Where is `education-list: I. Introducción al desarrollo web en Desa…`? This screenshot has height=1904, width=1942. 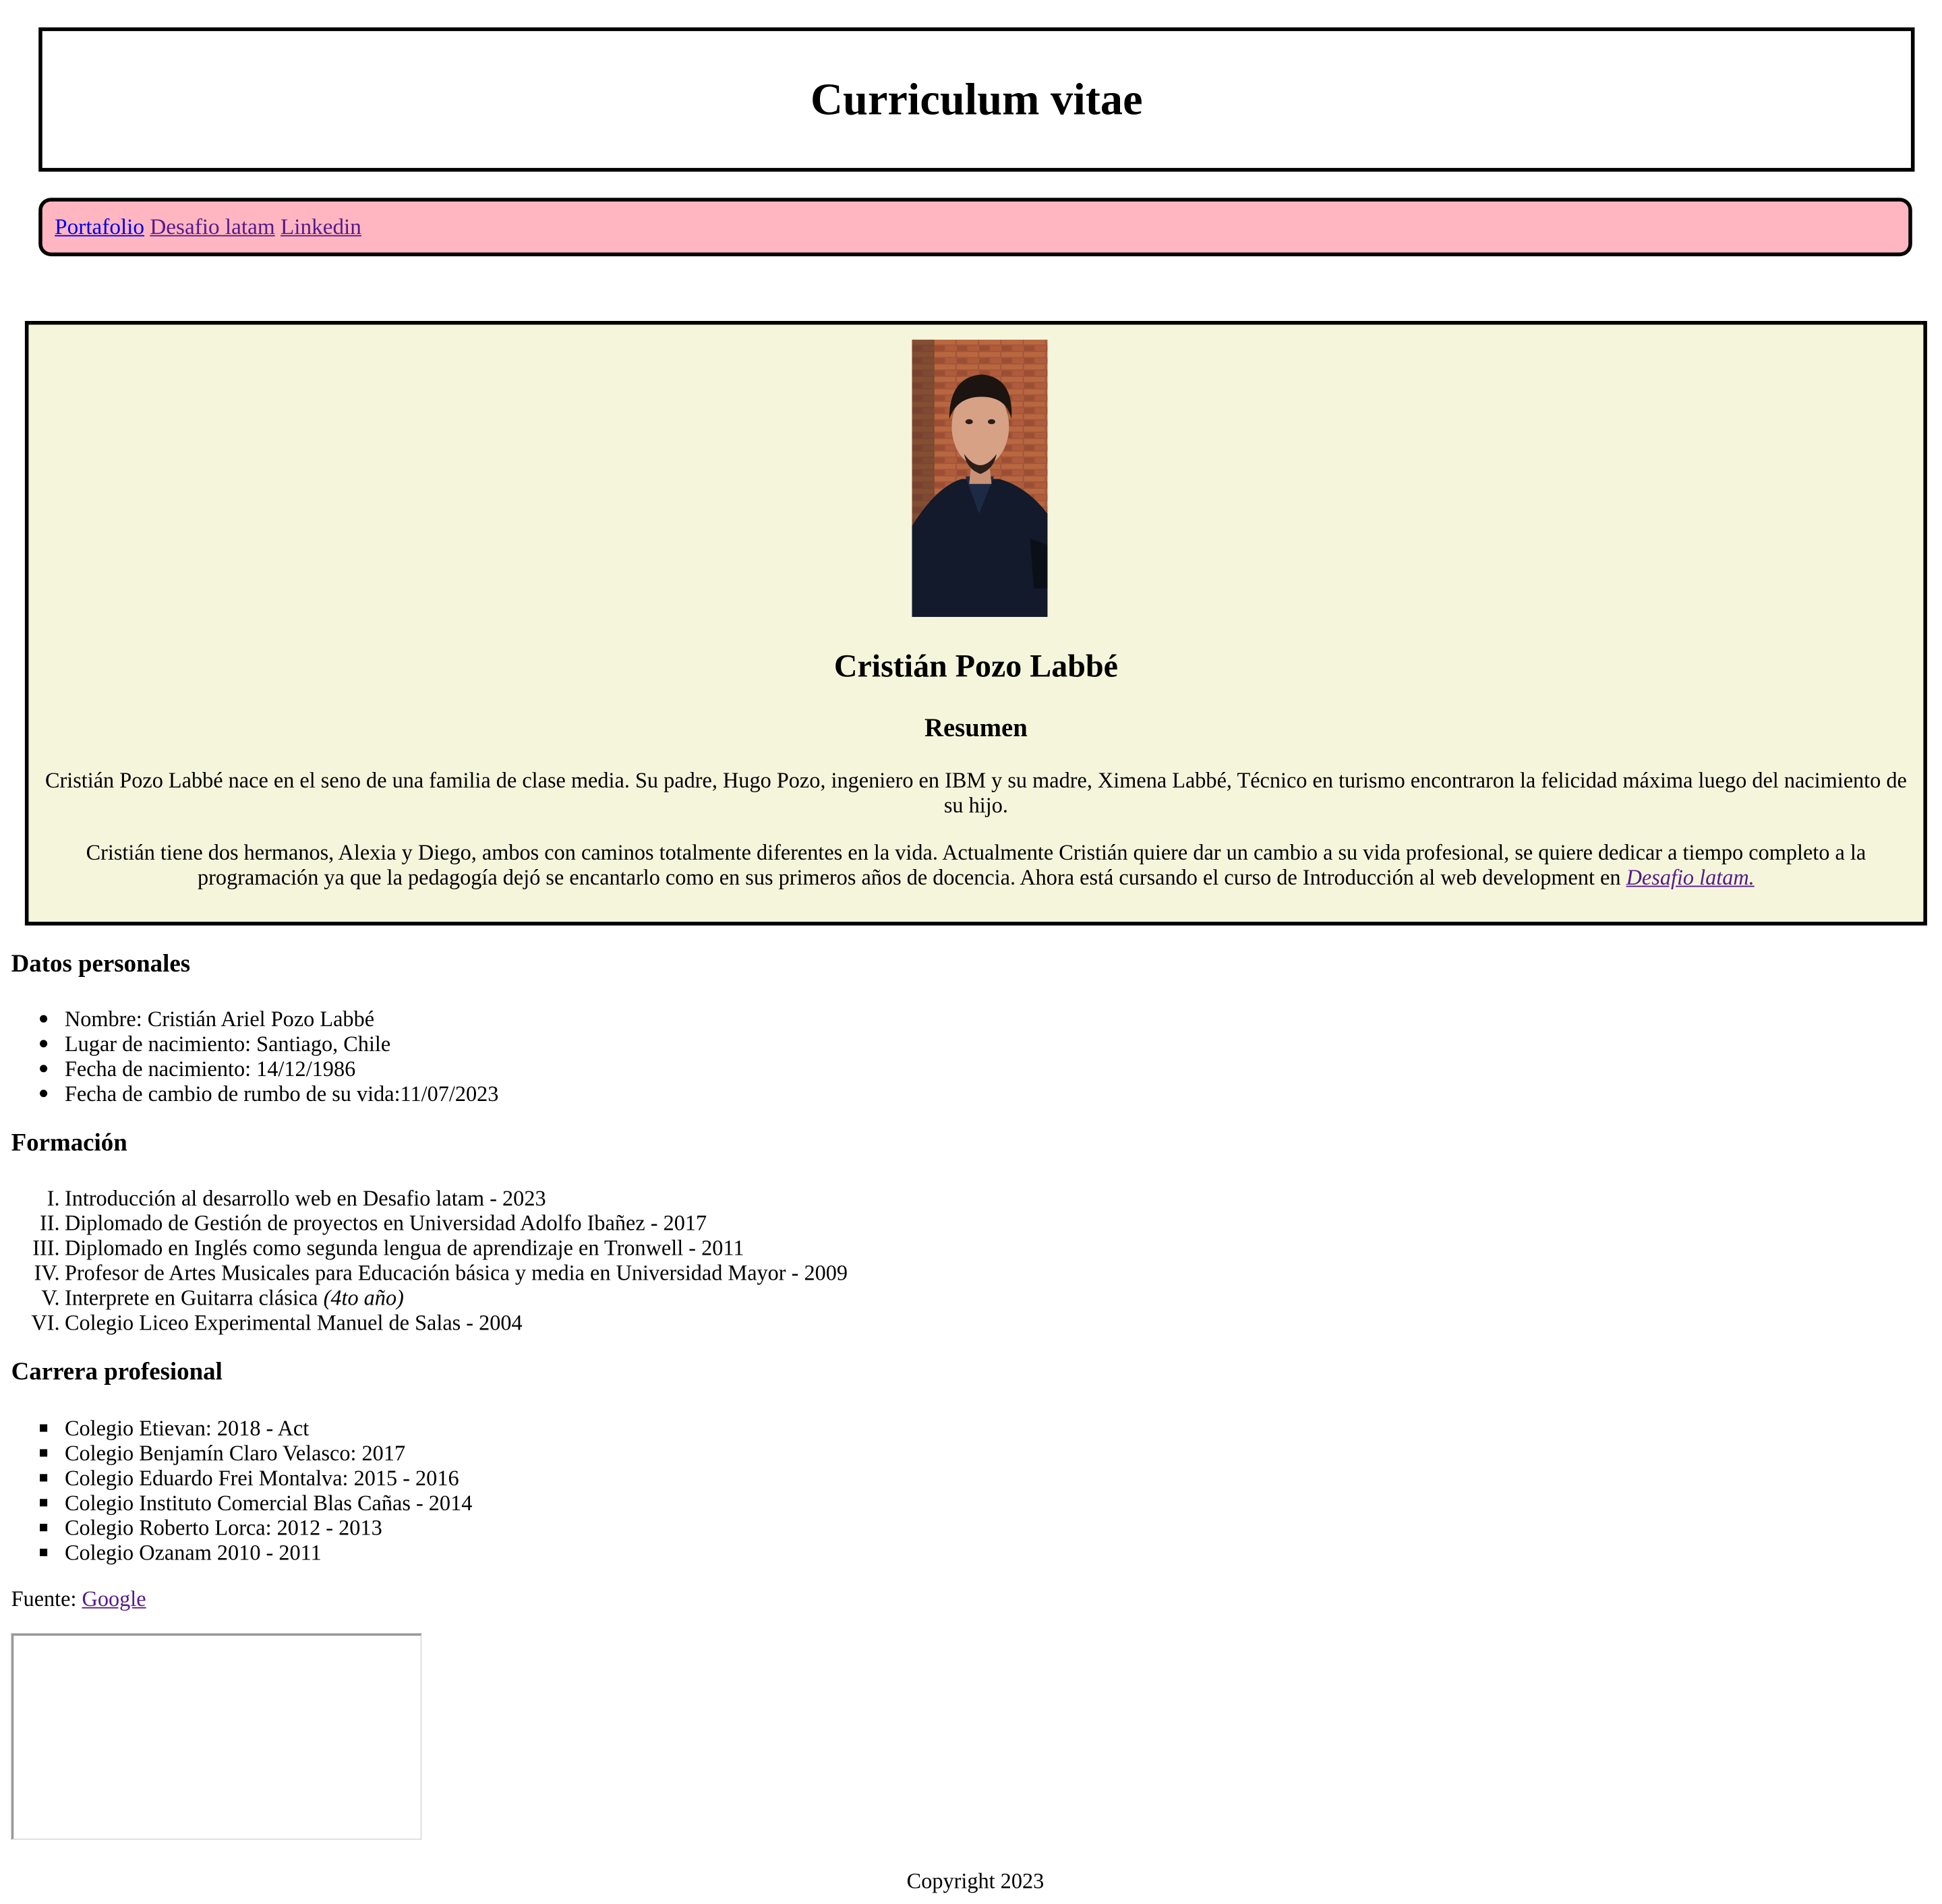
education-list: I. Introducción al desarrollo web en Desa… is located at coordinates (439, 1260).